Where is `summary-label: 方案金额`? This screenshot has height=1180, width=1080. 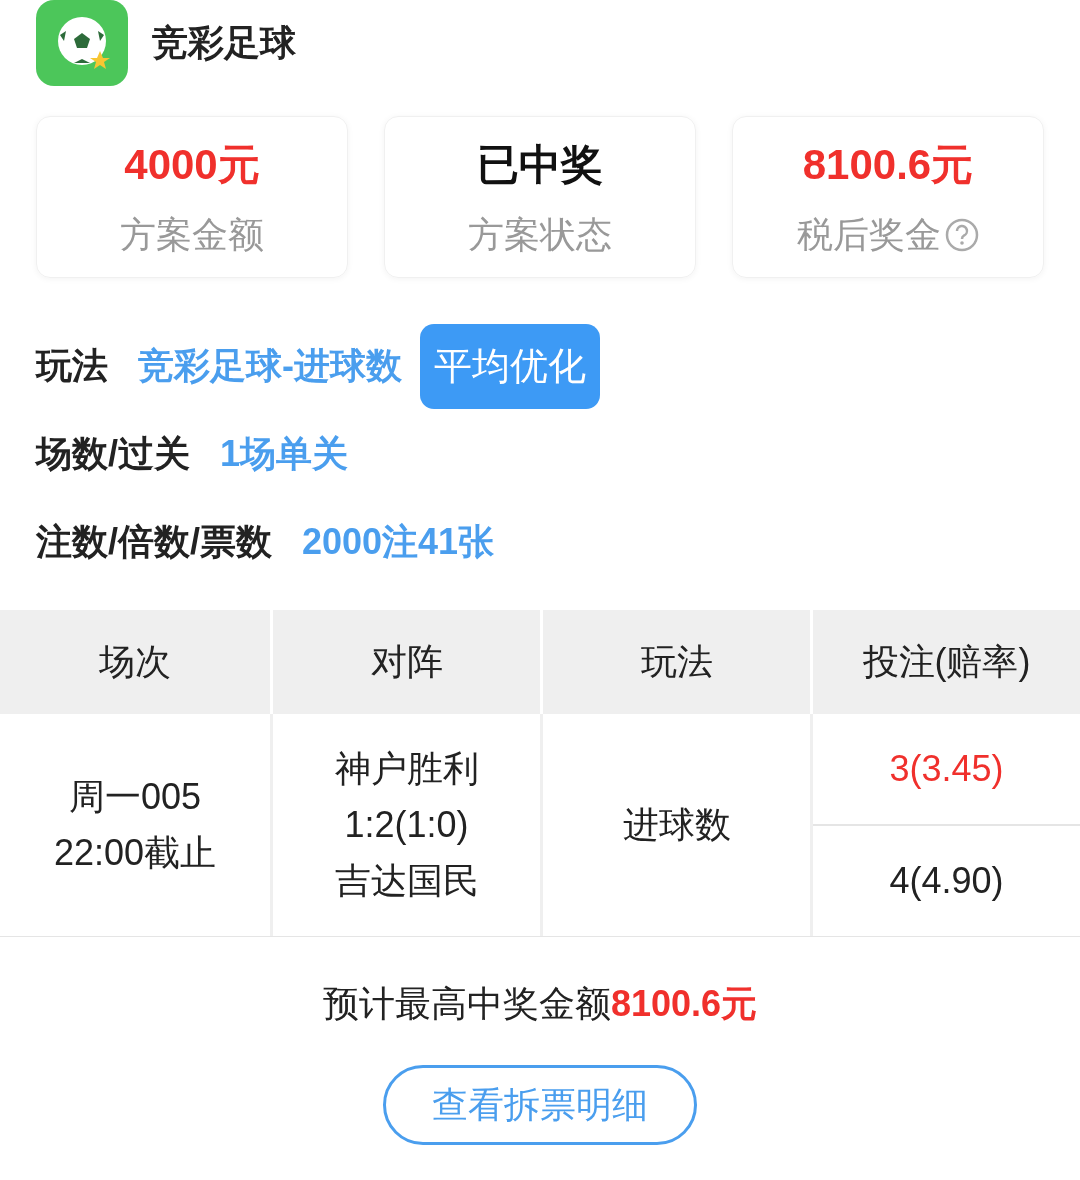
summary-label: 方案金额 is located at coordinates (192, 234).